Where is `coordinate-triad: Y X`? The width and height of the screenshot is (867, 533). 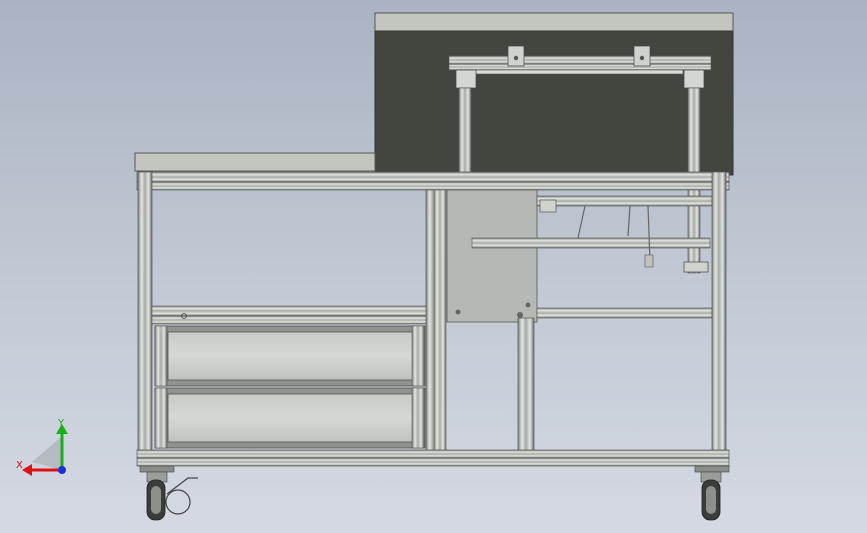
coordinate-triad: Y X is located at coordinates (42, 447).